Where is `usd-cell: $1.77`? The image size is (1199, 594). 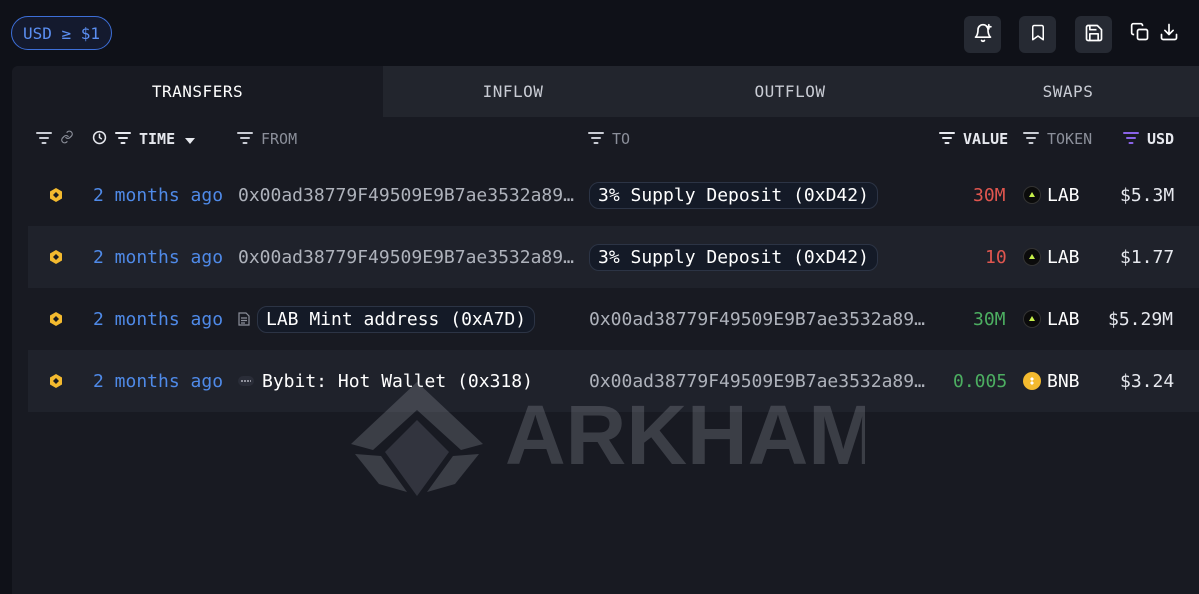
usd-cell: $1.77 is located at coordinates (1147, 257).